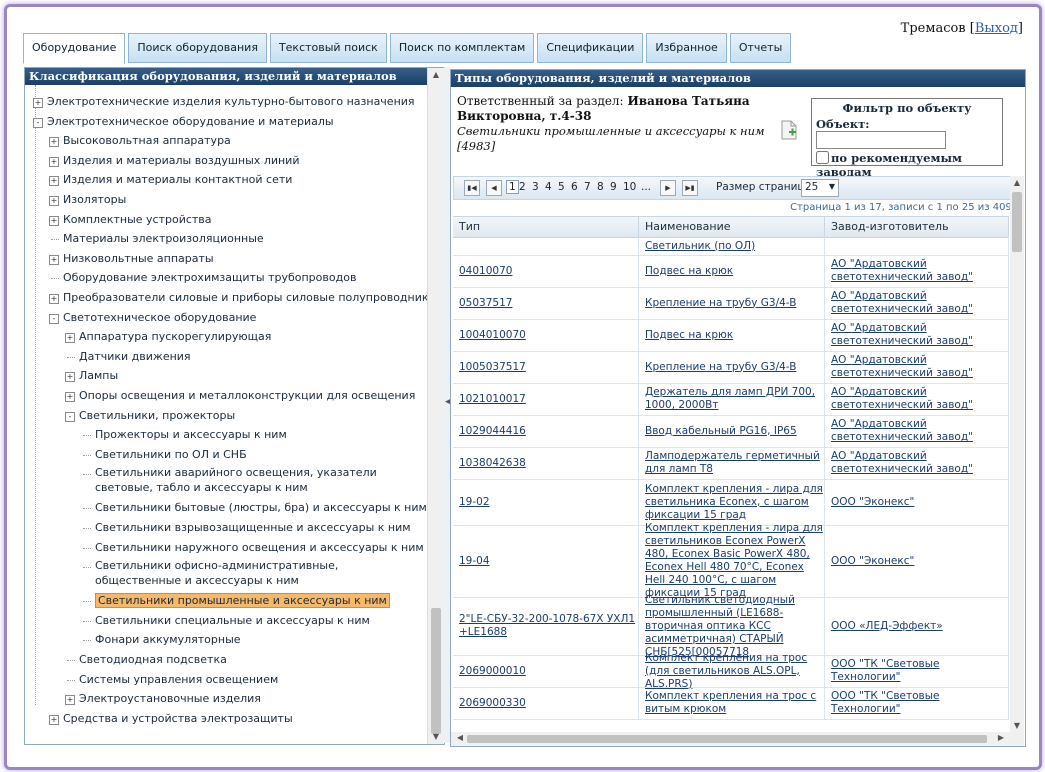 Image resolution: width=1045 pixels, height=772 pixels. I want to click on page-number-link: 10, so click(629, 187).